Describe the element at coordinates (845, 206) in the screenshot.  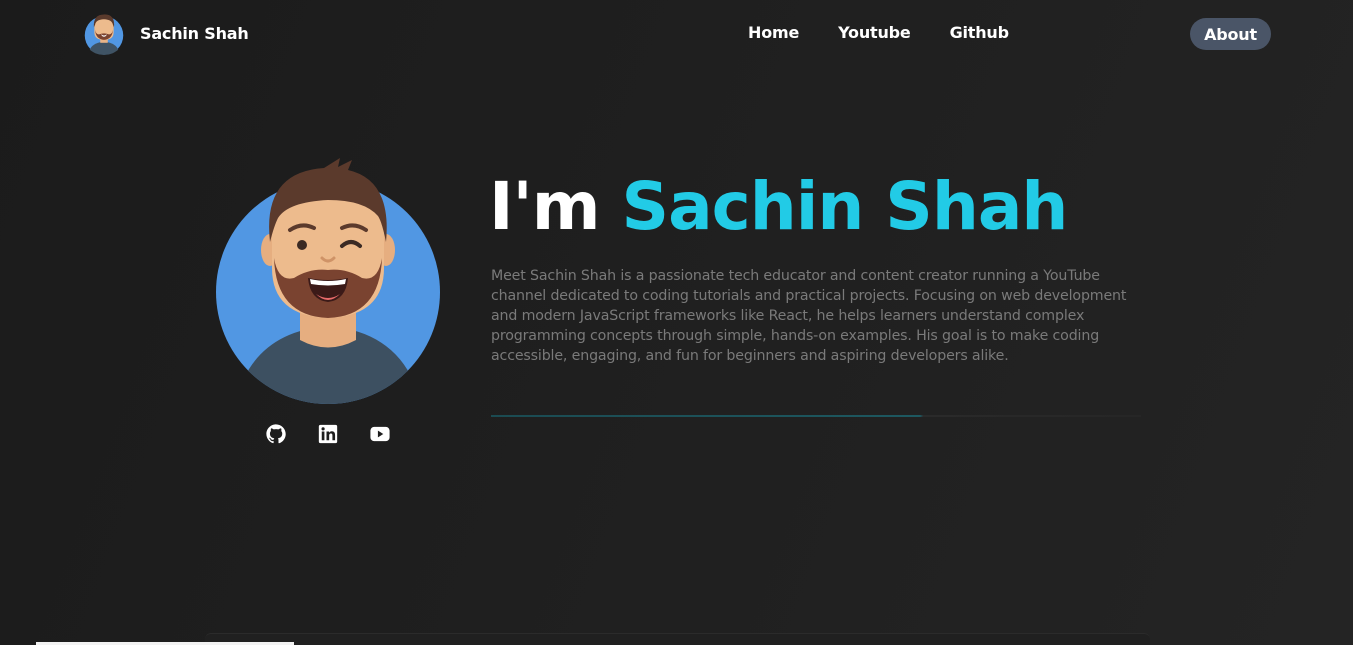
I see `headline-name: Sachin Shah` at that location.